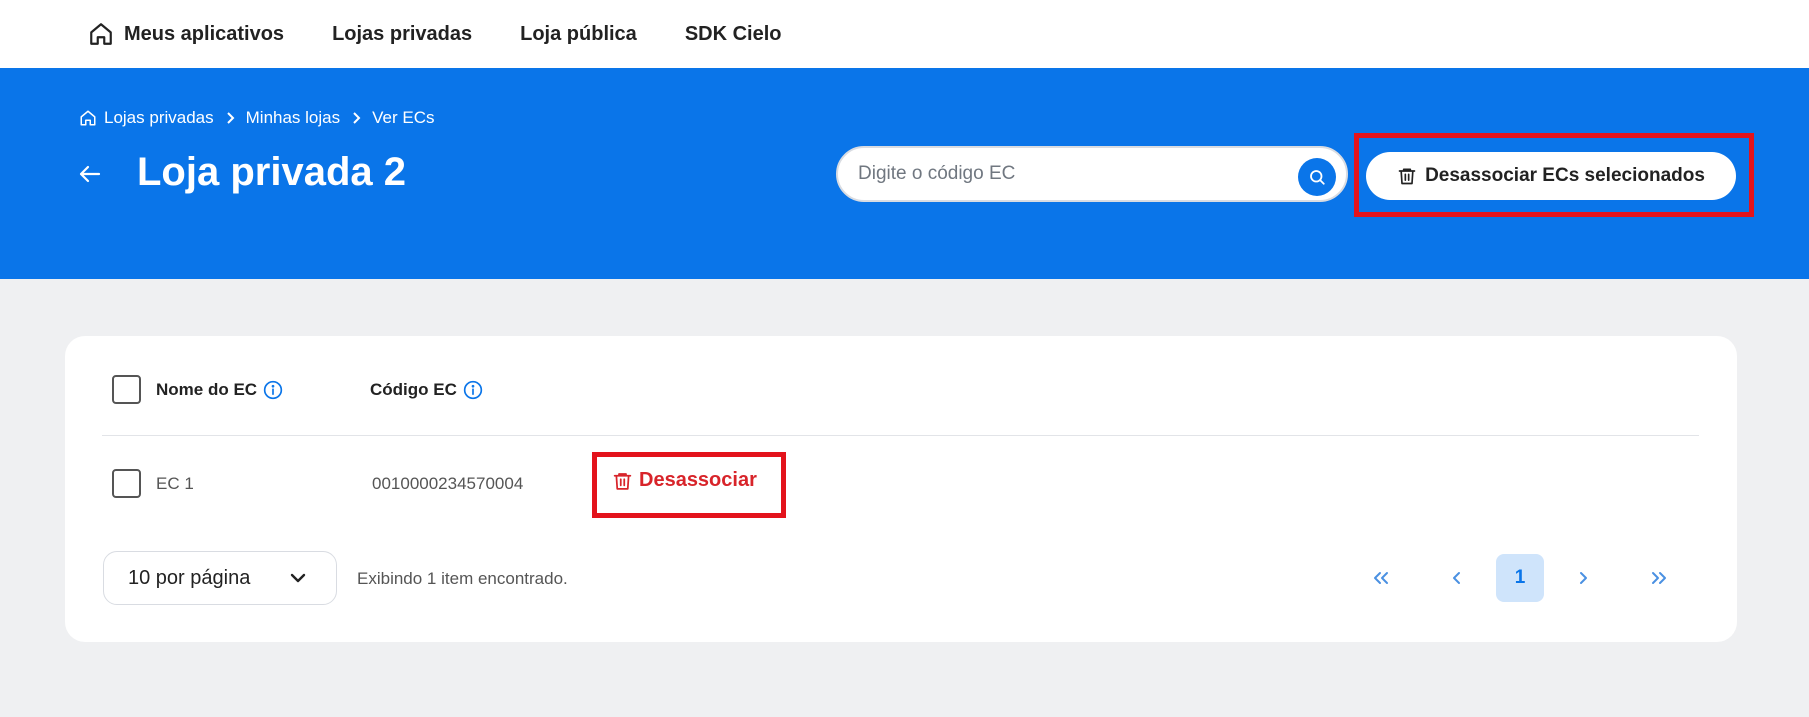 This screenshot has width=1809, height=717. I want to click on nav-item-loja-publica: Loja pública, so click(578, 34).